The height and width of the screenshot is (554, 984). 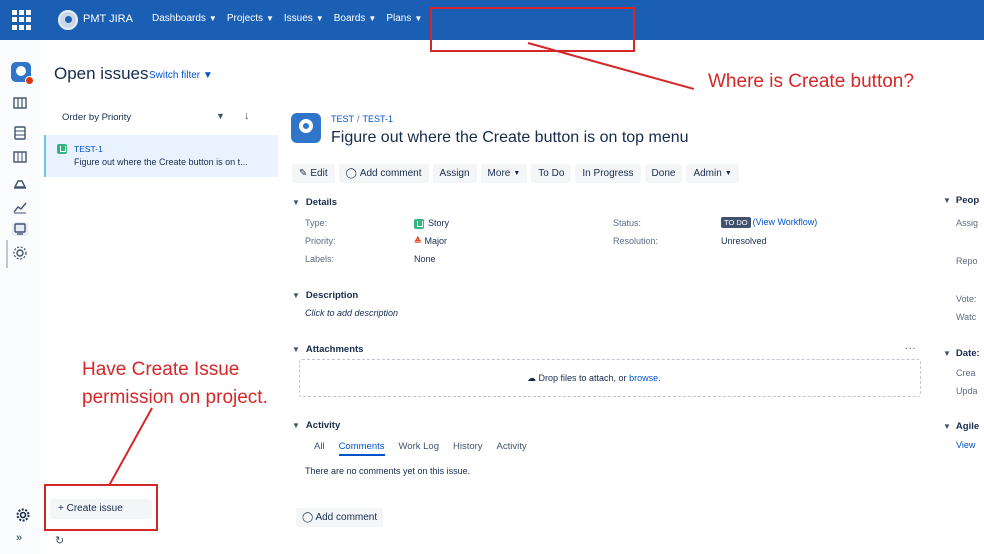 What do you see at coordinates (319, 448) in the screenshot?
I see `tab-all: All` at bounding box center [319, 448].